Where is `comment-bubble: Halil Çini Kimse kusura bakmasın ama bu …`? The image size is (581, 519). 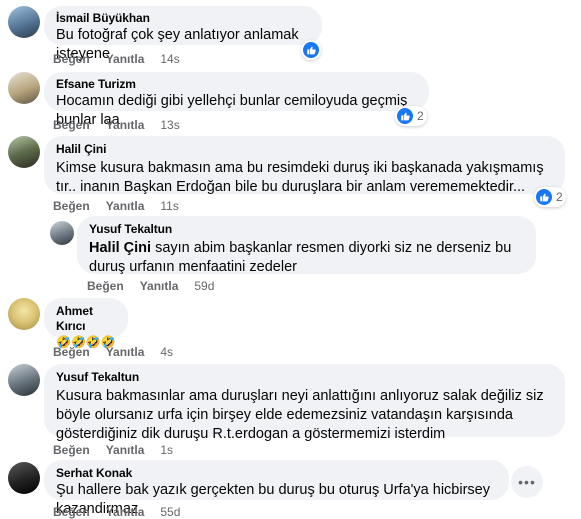 comment-bubble: Halil Çini Kimse kusura bakmasın ama bu … is located at coordinates (304, 165).